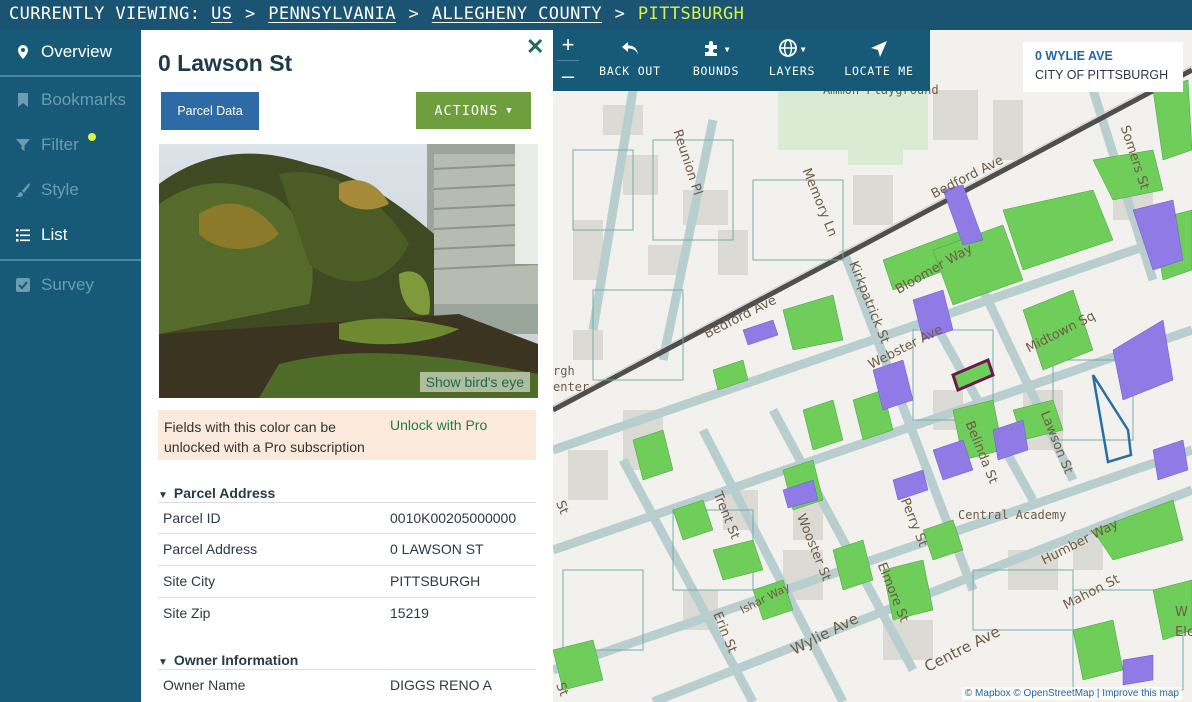 The image size is (1192, 702). What do you see at coordinates (332, 14) in the screenshot?
I see `breadcrumb-pennsylvania: PENNSYLVANIA` at bounding box center [332, 14].